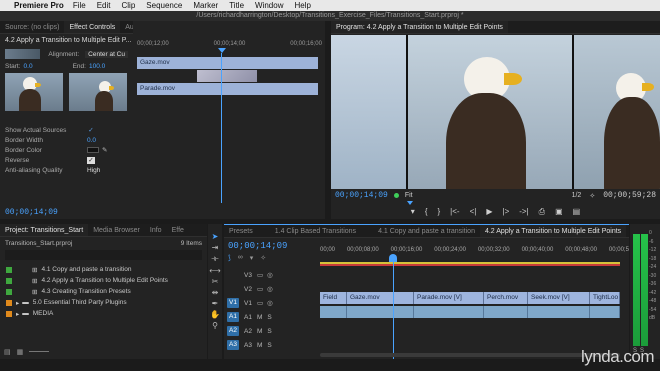  What do you see at coordinates (31, 212) in the screenshot?
I see `effect-timecode: 00;00;14;09` at bounding box center [31, 212].